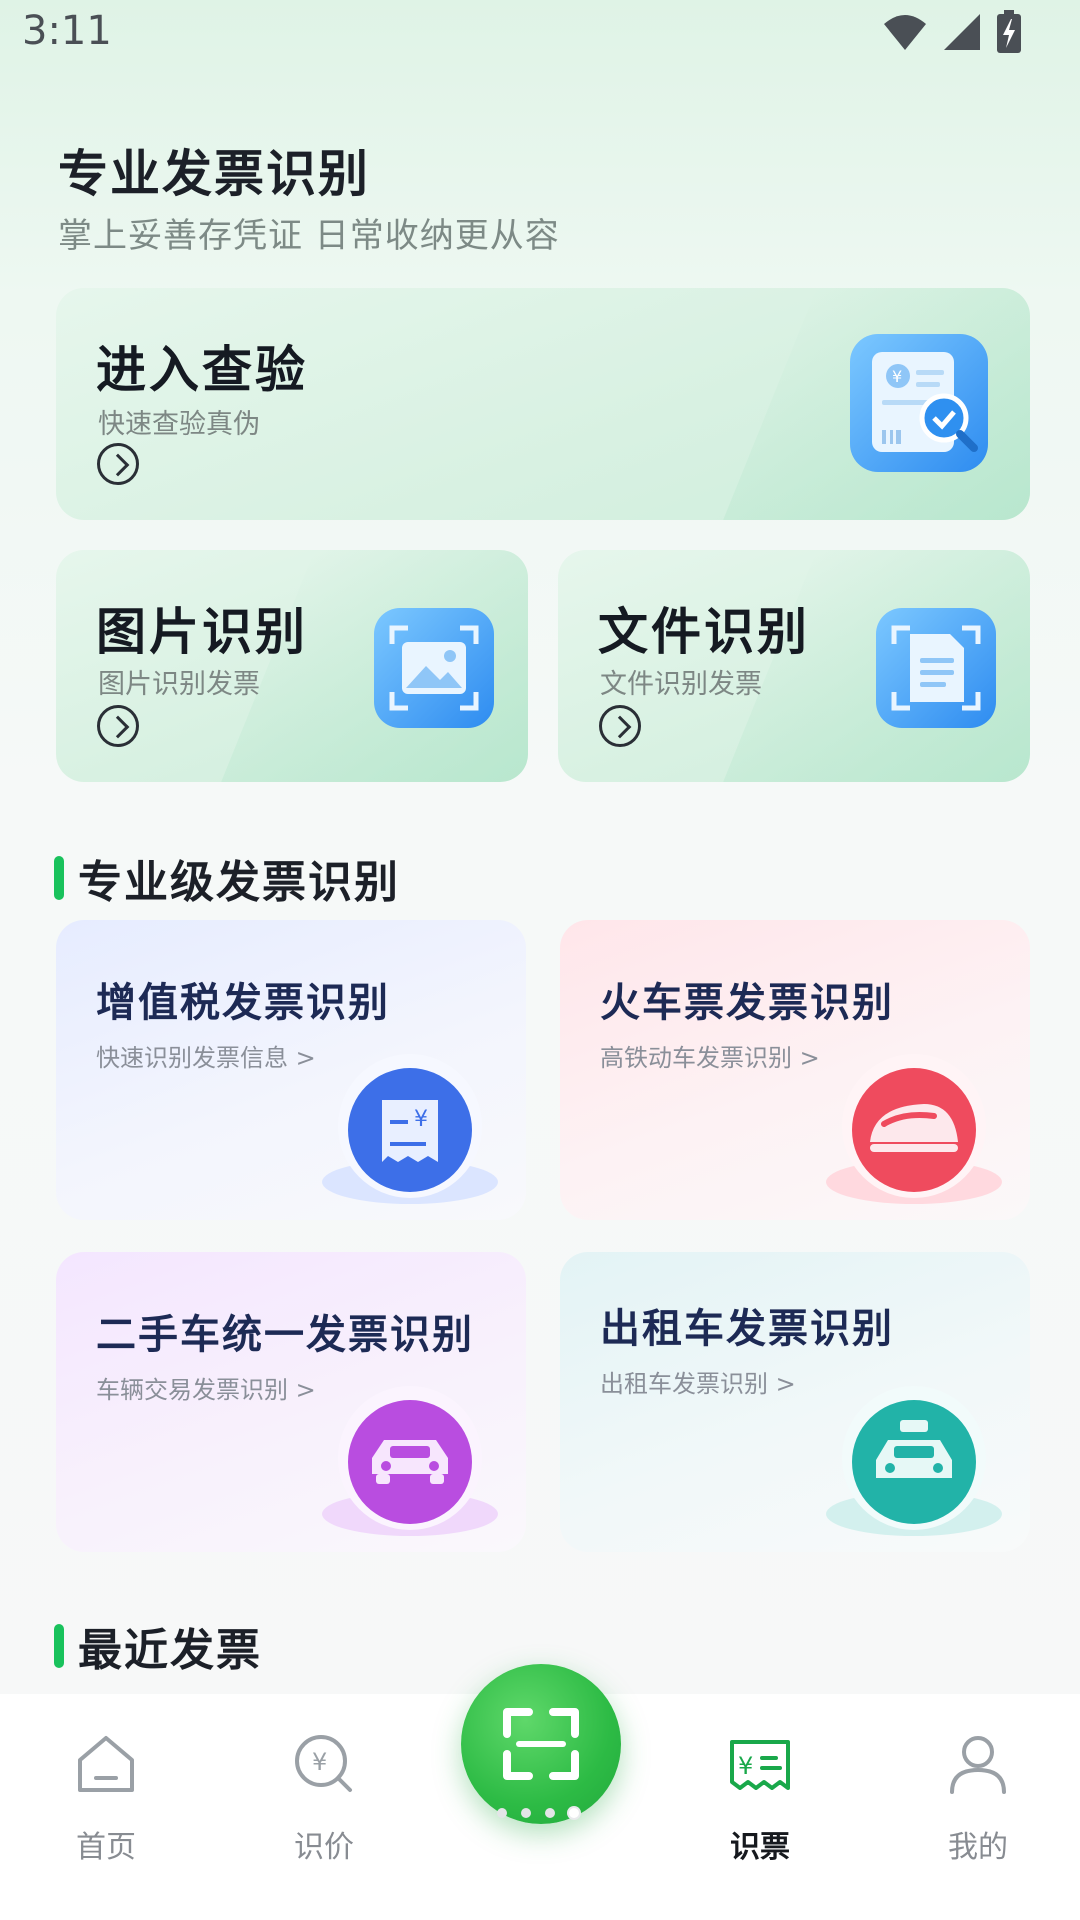  What do you see at coordinates (794, 666) in the screenshot?
I see `file-recognition-card: 文件识别 文件识别发票` at bounding box center [794, 666].